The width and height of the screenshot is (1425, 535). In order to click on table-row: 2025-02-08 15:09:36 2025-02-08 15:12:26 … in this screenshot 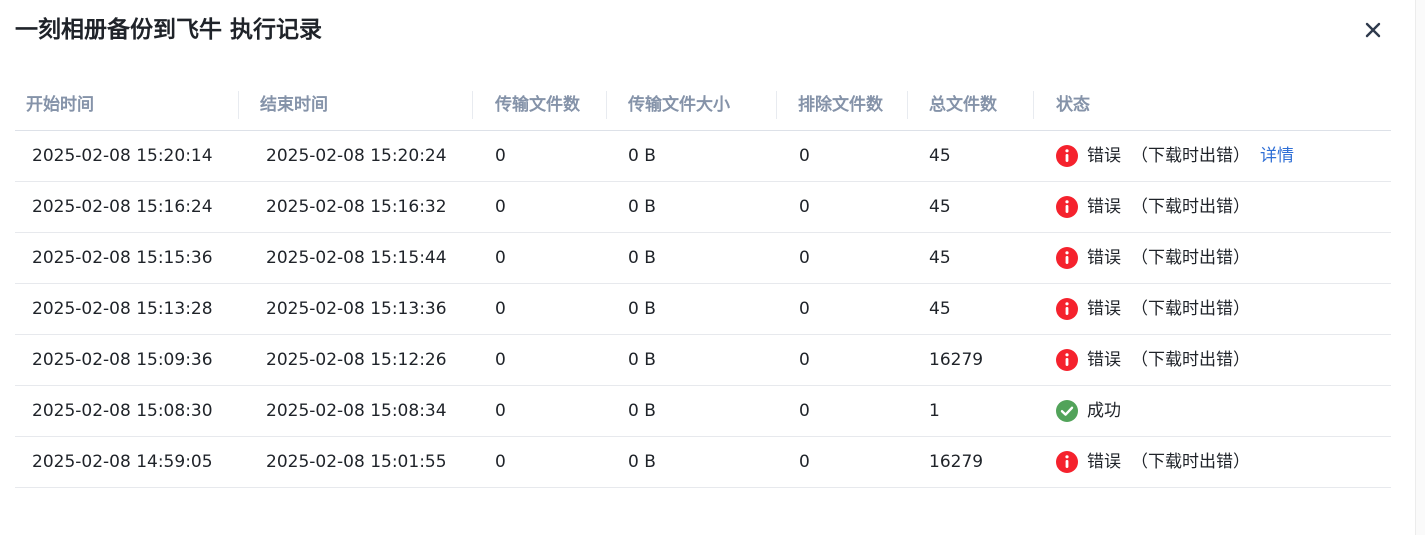, I will do `click(703, 360)`.